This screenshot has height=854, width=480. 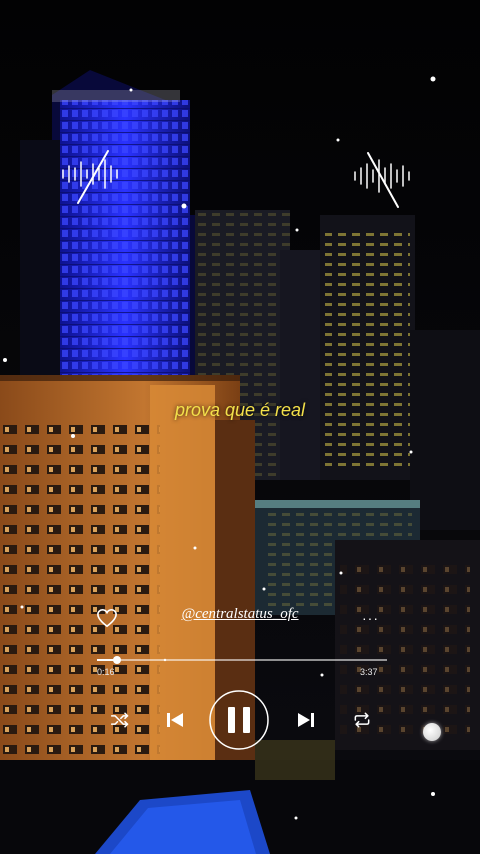 What do you see at coordinates (240, 410) in the screenshot?
I see `lyric-text: prova que é real` at bounding box center [240, 410].